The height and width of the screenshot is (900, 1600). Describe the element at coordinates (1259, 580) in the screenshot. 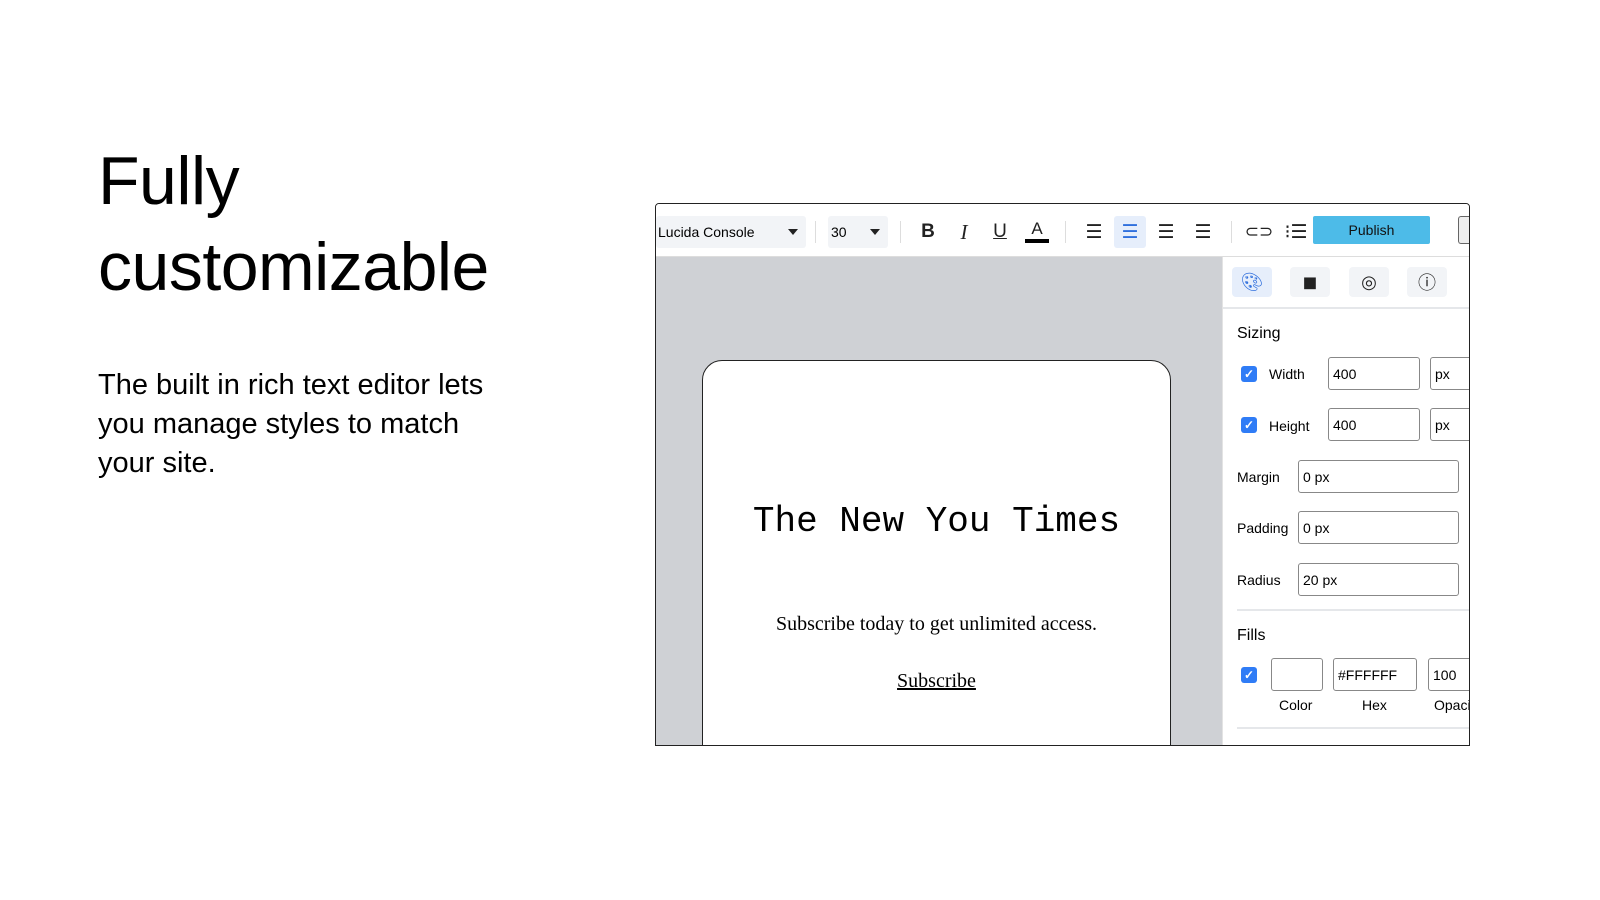

I see `radius-label: Radius` at that location.